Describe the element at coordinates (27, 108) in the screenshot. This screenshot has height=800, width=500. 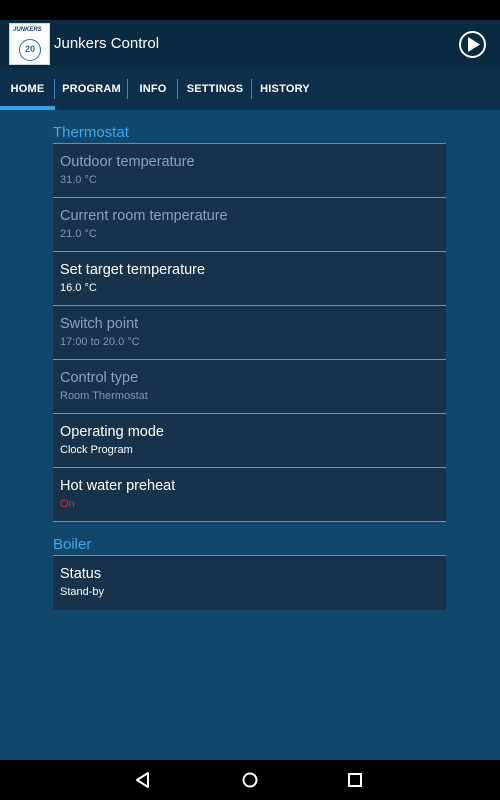
I see `active-tab-indicator` at that location.